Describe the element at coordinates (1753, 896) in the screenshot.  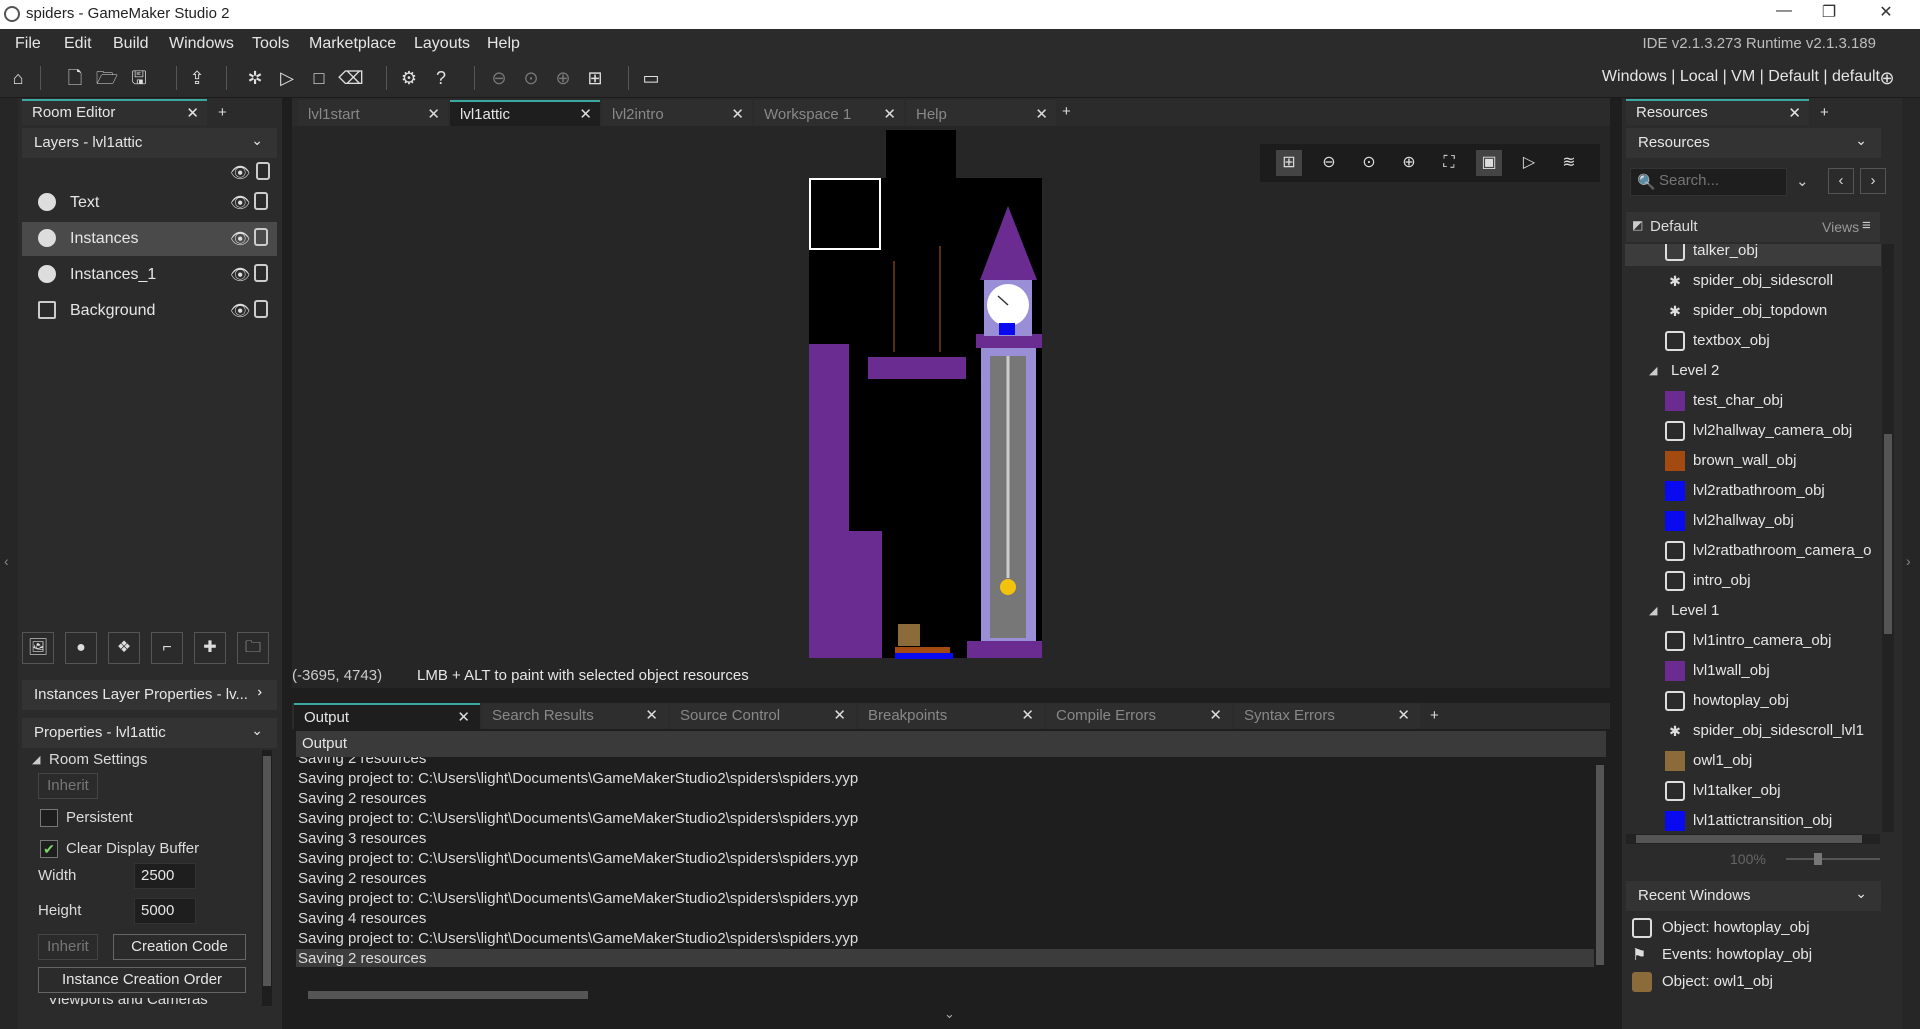
I see `recent-windows-header: Recent Windows ⌄` at that location.